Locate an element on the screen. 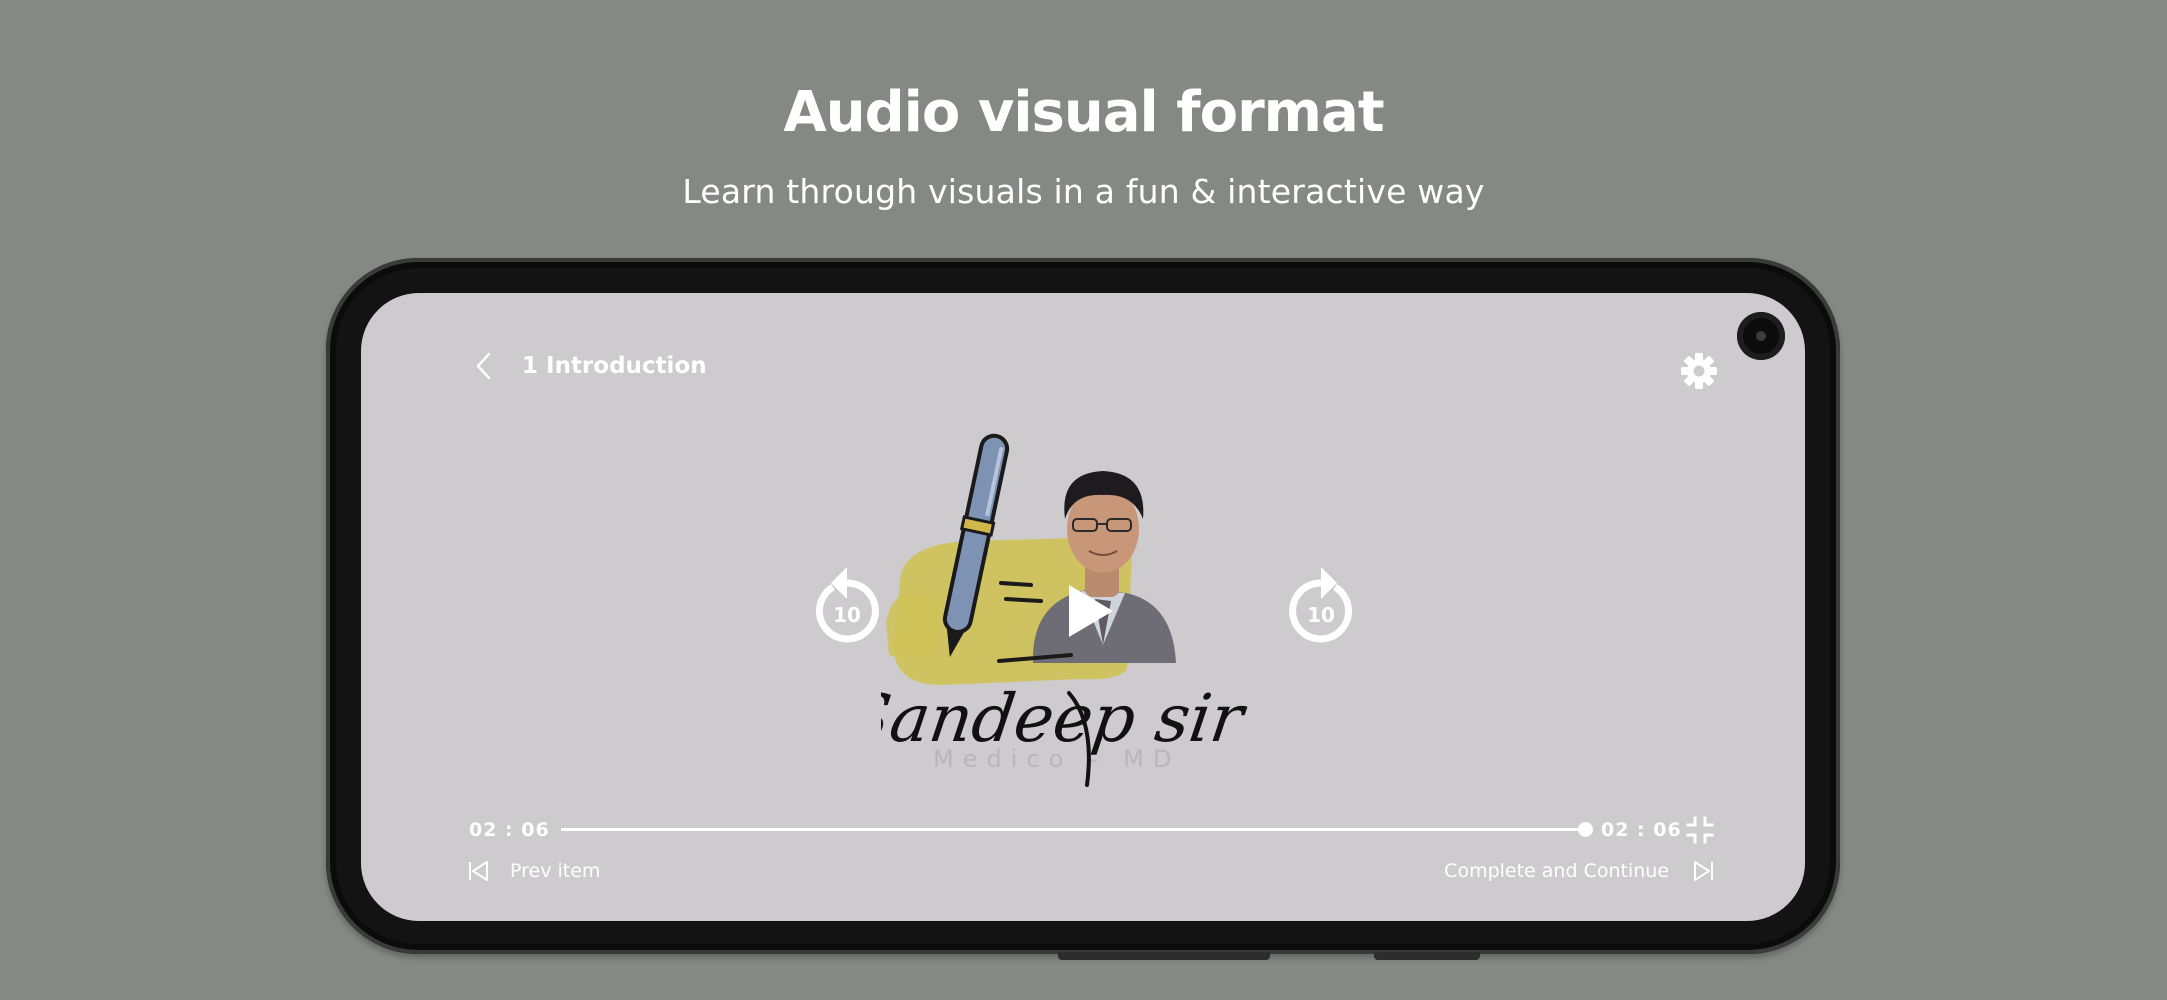  phone-side-button-small is located at coordinates (1427, 956).